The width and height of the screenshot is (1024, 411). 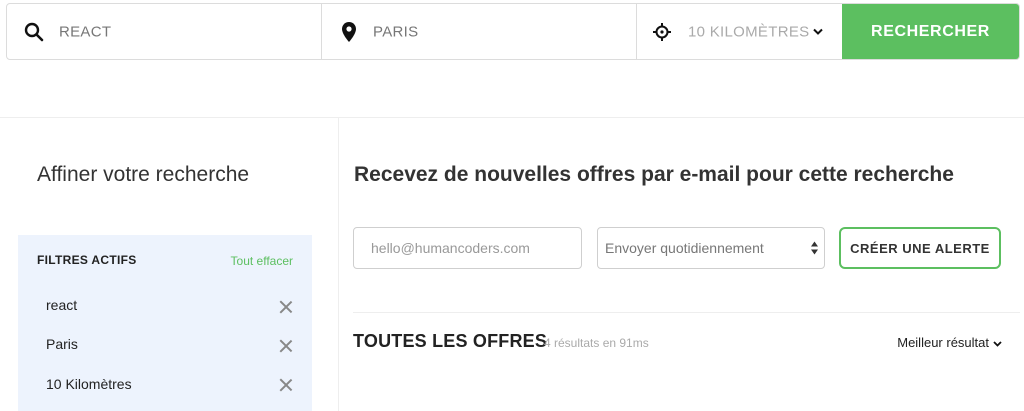 What do you see at coordinates (512, 117) in the screenshot?
I see `section-divider` at bounding box center [512, 117].